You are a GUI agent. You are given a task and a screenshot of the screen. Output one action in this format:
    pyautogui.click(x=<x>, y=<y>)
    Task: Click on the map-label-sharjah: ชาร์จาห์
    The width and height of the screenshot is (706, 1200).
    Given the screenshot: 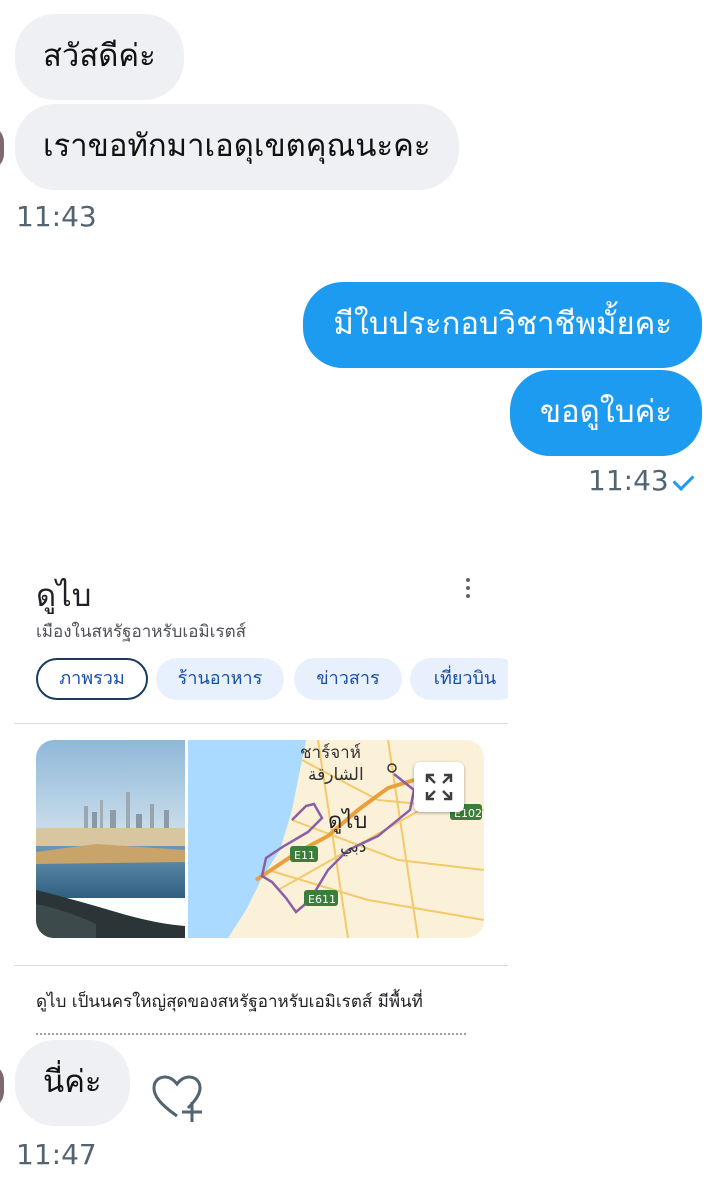 What is the action you would take?
    pyautogui.click(x=330, y=753)
    